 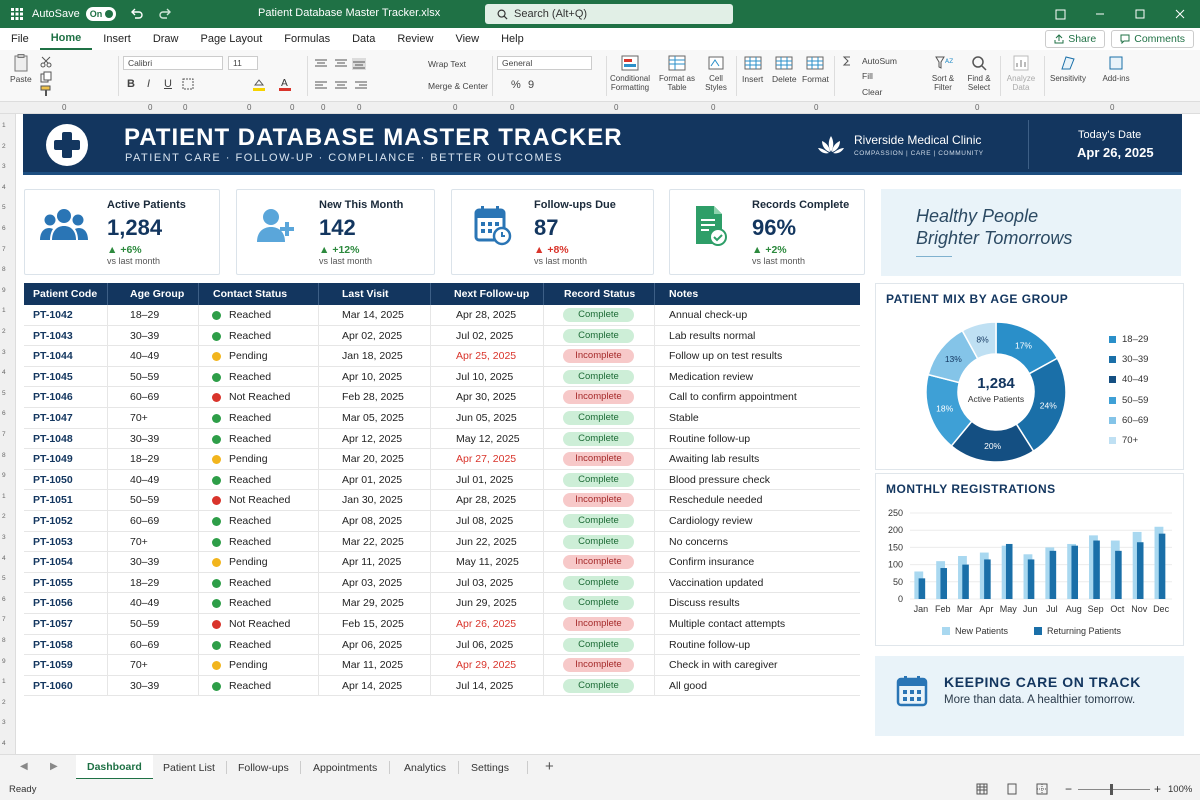 I want to click on page-break-view-icon, so click(x=1042, y=789).